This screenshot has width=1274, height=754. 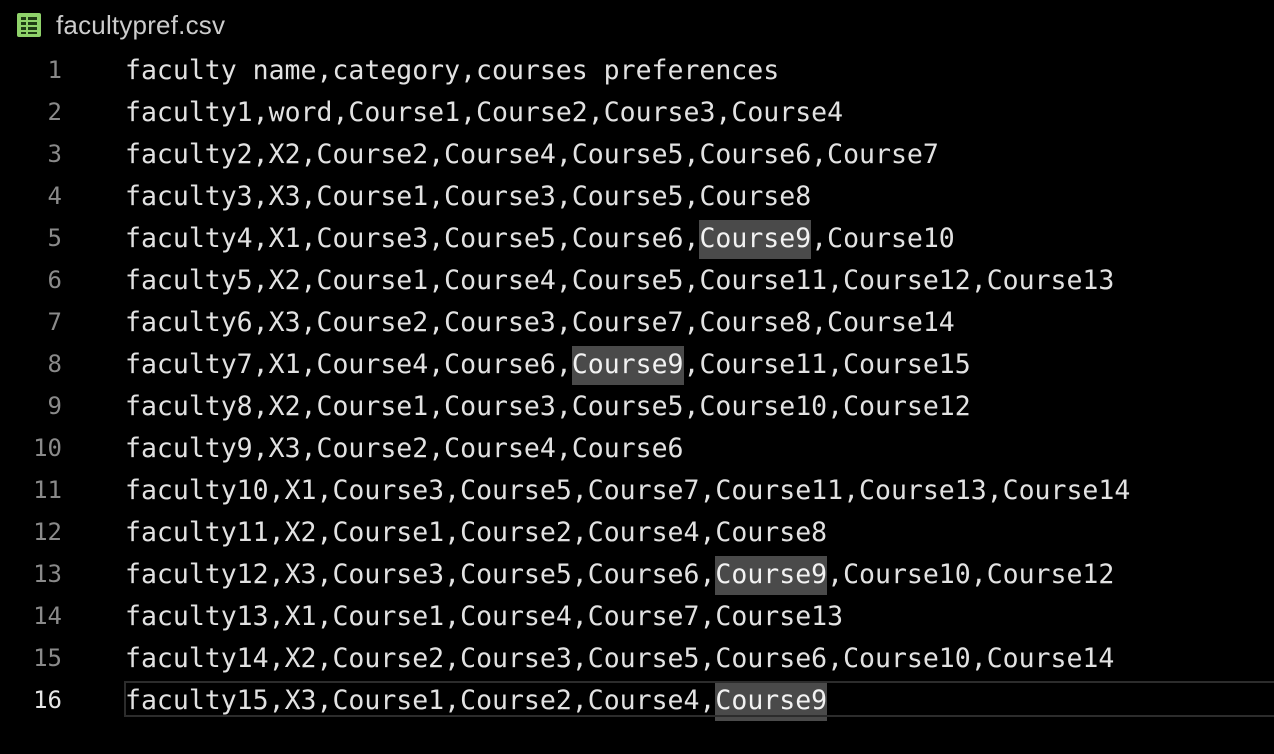 I want to click on line-number: 13, so click(x=47, y=574).